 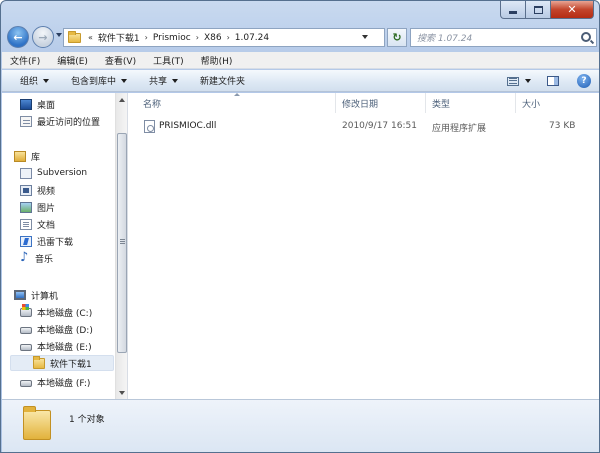 What do you see at coordinates (26, 121) in the screenshot?
I see `recent-places-icon` at bounding box center [26, 121].